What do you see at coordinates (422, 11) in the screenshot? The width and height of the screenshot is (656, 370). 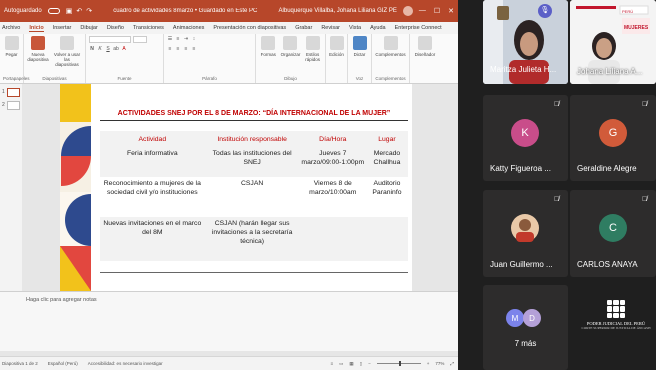 I see `minimize-icon: —` at bounding box center [422, 11].